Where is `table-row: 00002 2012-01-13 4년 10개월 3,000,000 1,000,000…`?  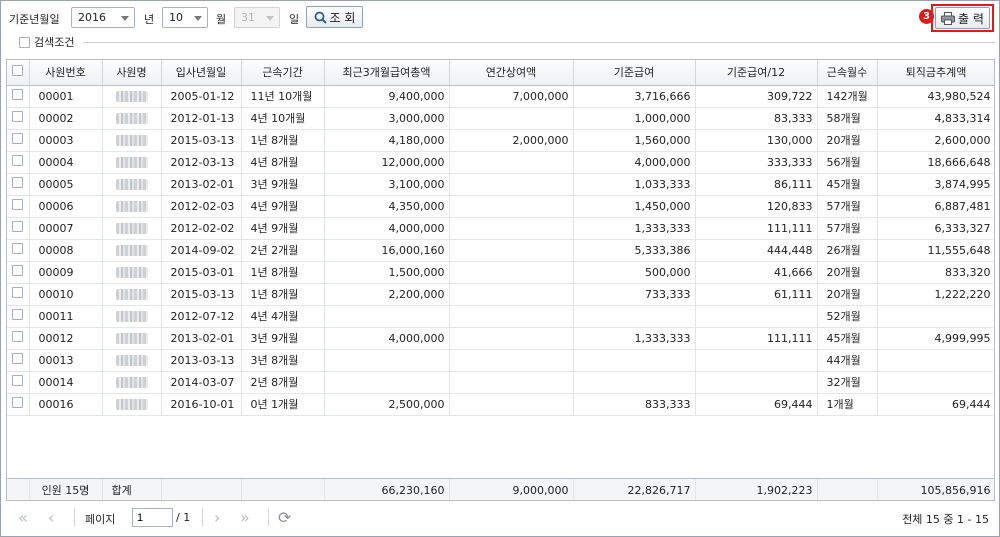
table-row: 00002 2012-01-13 4년 10개월 3,000,000 1,000,000… is located at coordinates (500, 118).